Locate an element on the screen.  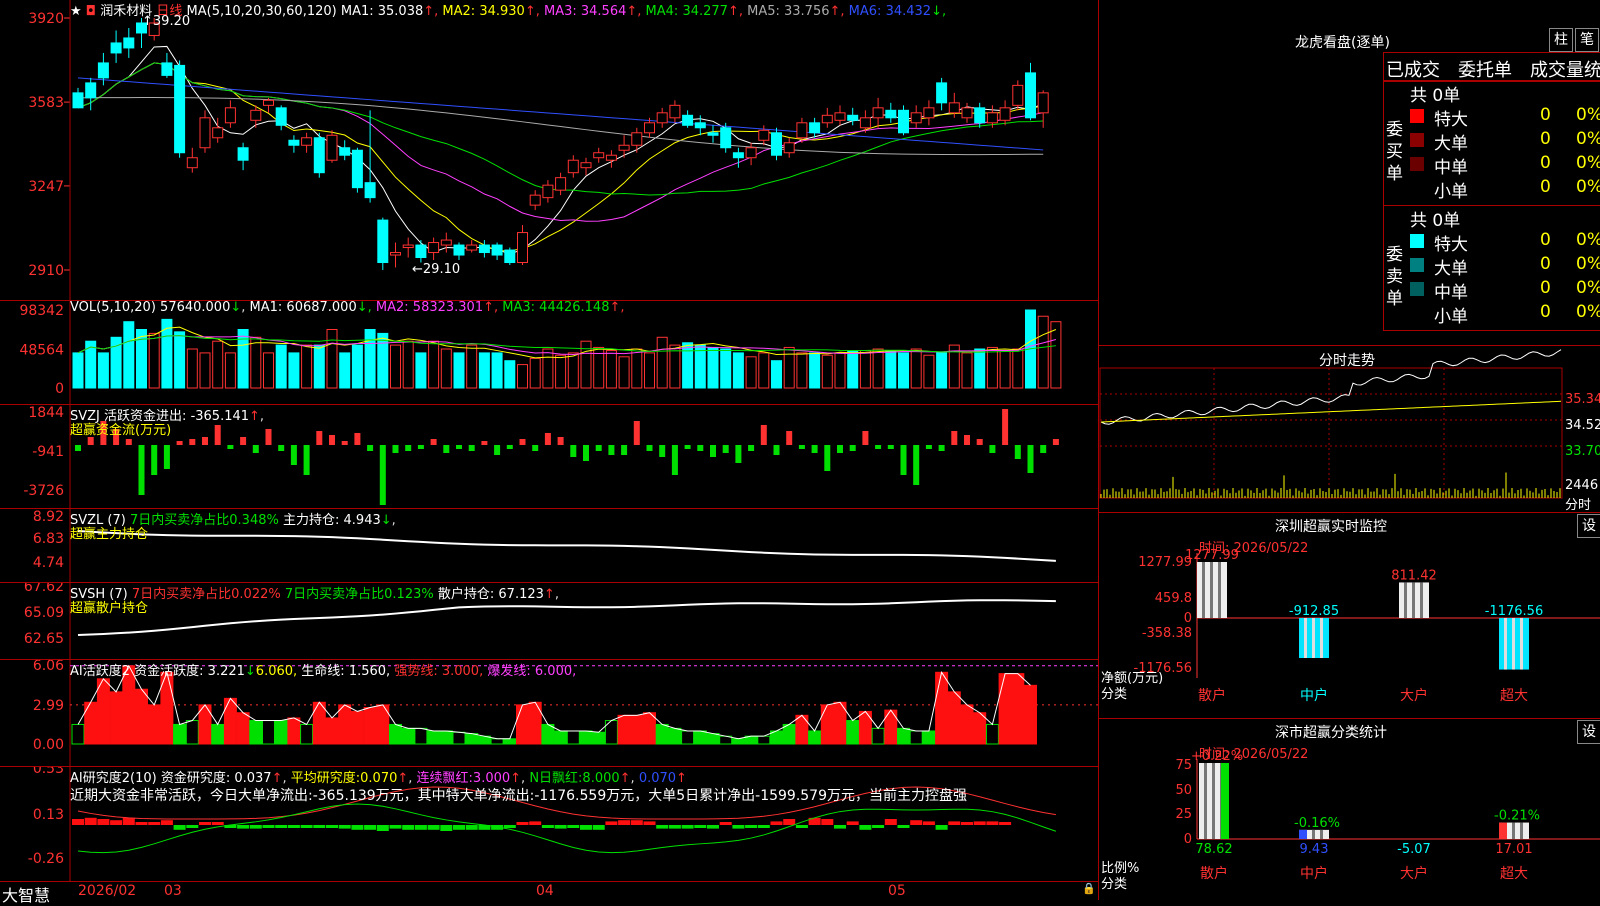
svsh-y-tick: 62.65 is located at coordinates (44, 639).